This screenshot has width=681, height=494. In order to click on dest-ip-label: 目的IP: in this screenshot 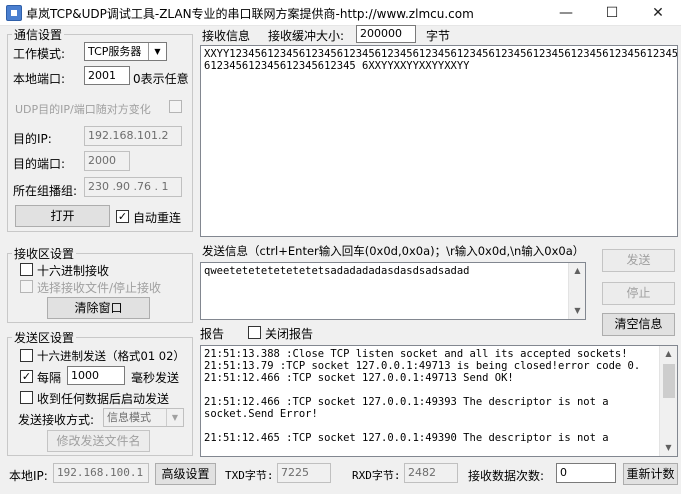, I will do `click(32, 139)`.